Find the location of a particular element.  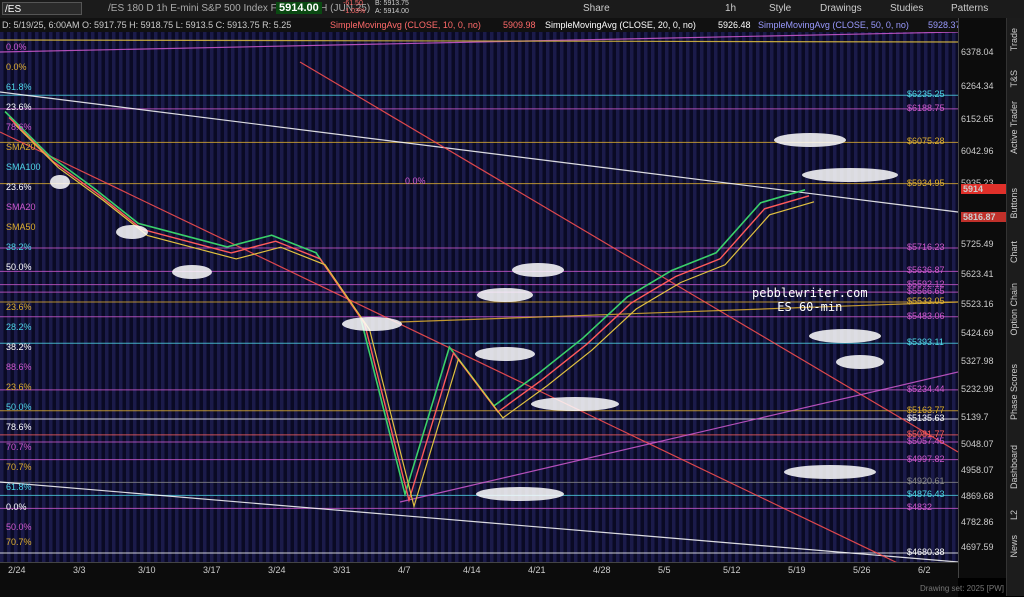

sma50-legend: SimpleMovingAvg (CLOSE, 50, 0, no) is located at coordinates (833, 25).